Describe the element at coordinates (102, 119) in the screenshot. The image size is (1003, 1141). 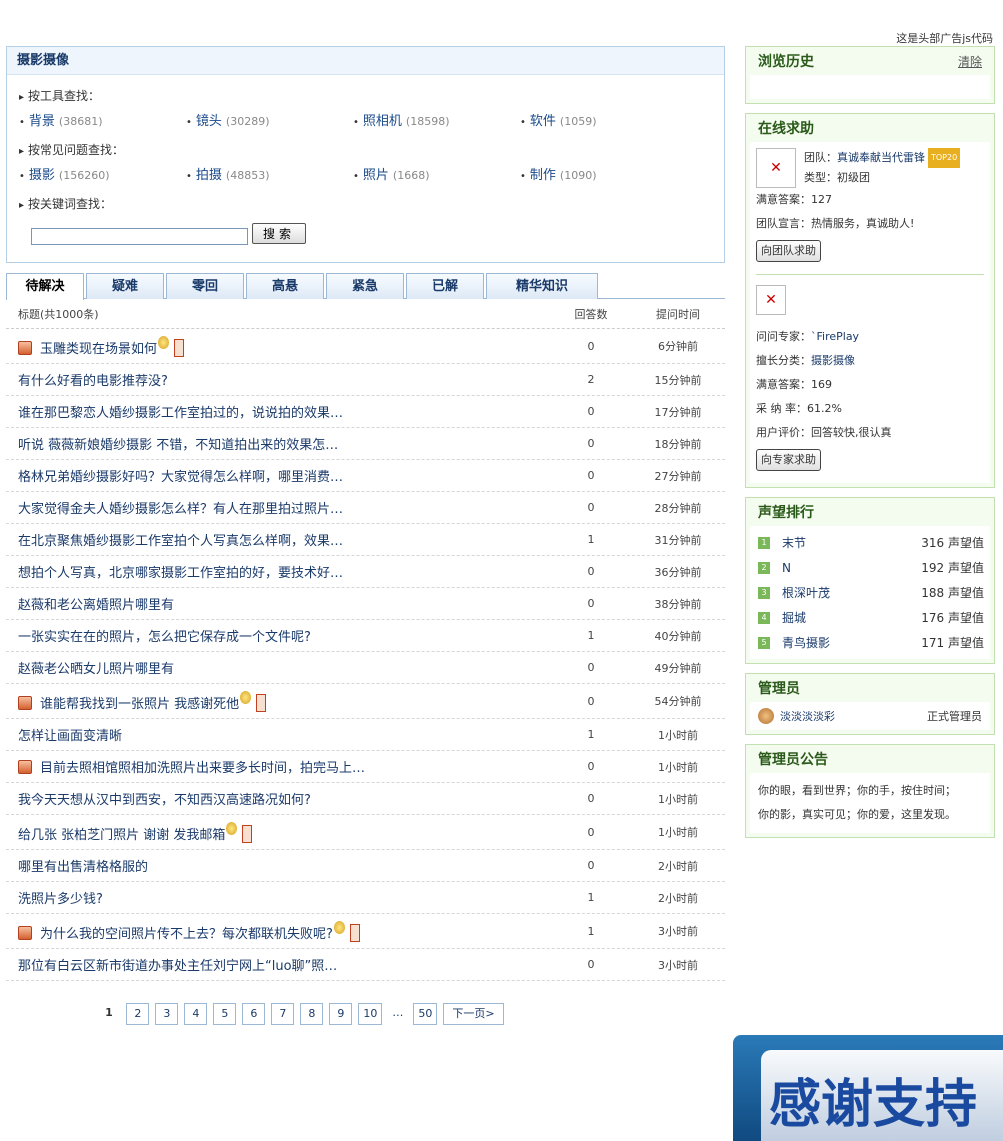
I see `tool-link: 背景(38681)` at that location.